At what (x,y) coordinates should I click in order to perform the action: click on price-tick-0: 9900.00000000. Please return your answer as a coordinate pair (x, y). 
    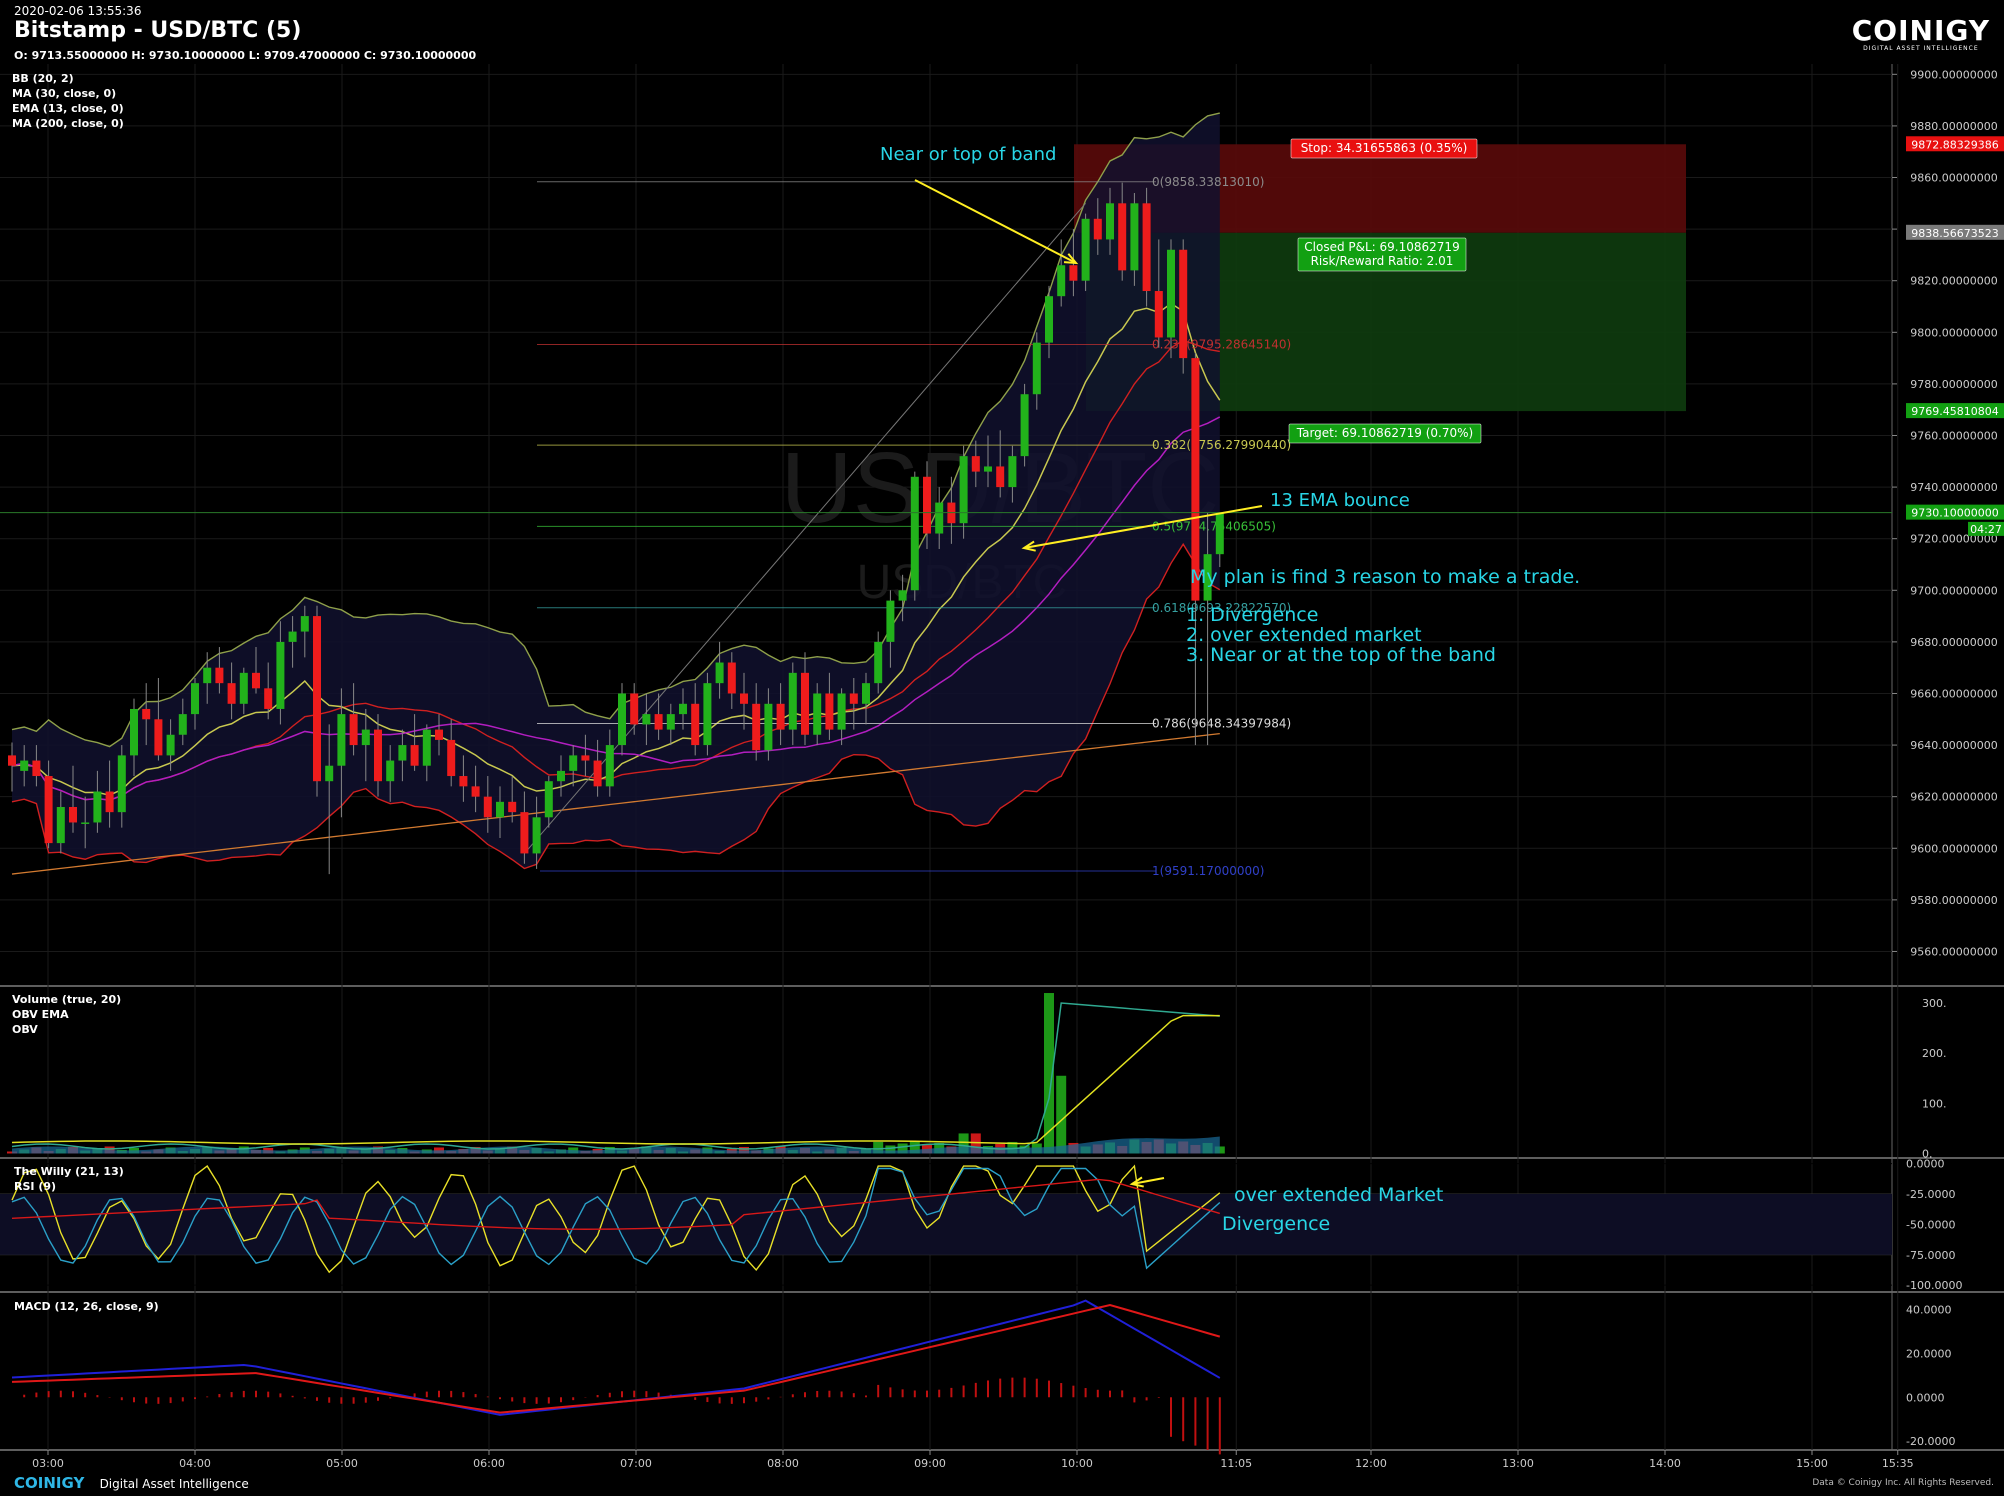
    Looking at the image, I should click on (1953, 74).